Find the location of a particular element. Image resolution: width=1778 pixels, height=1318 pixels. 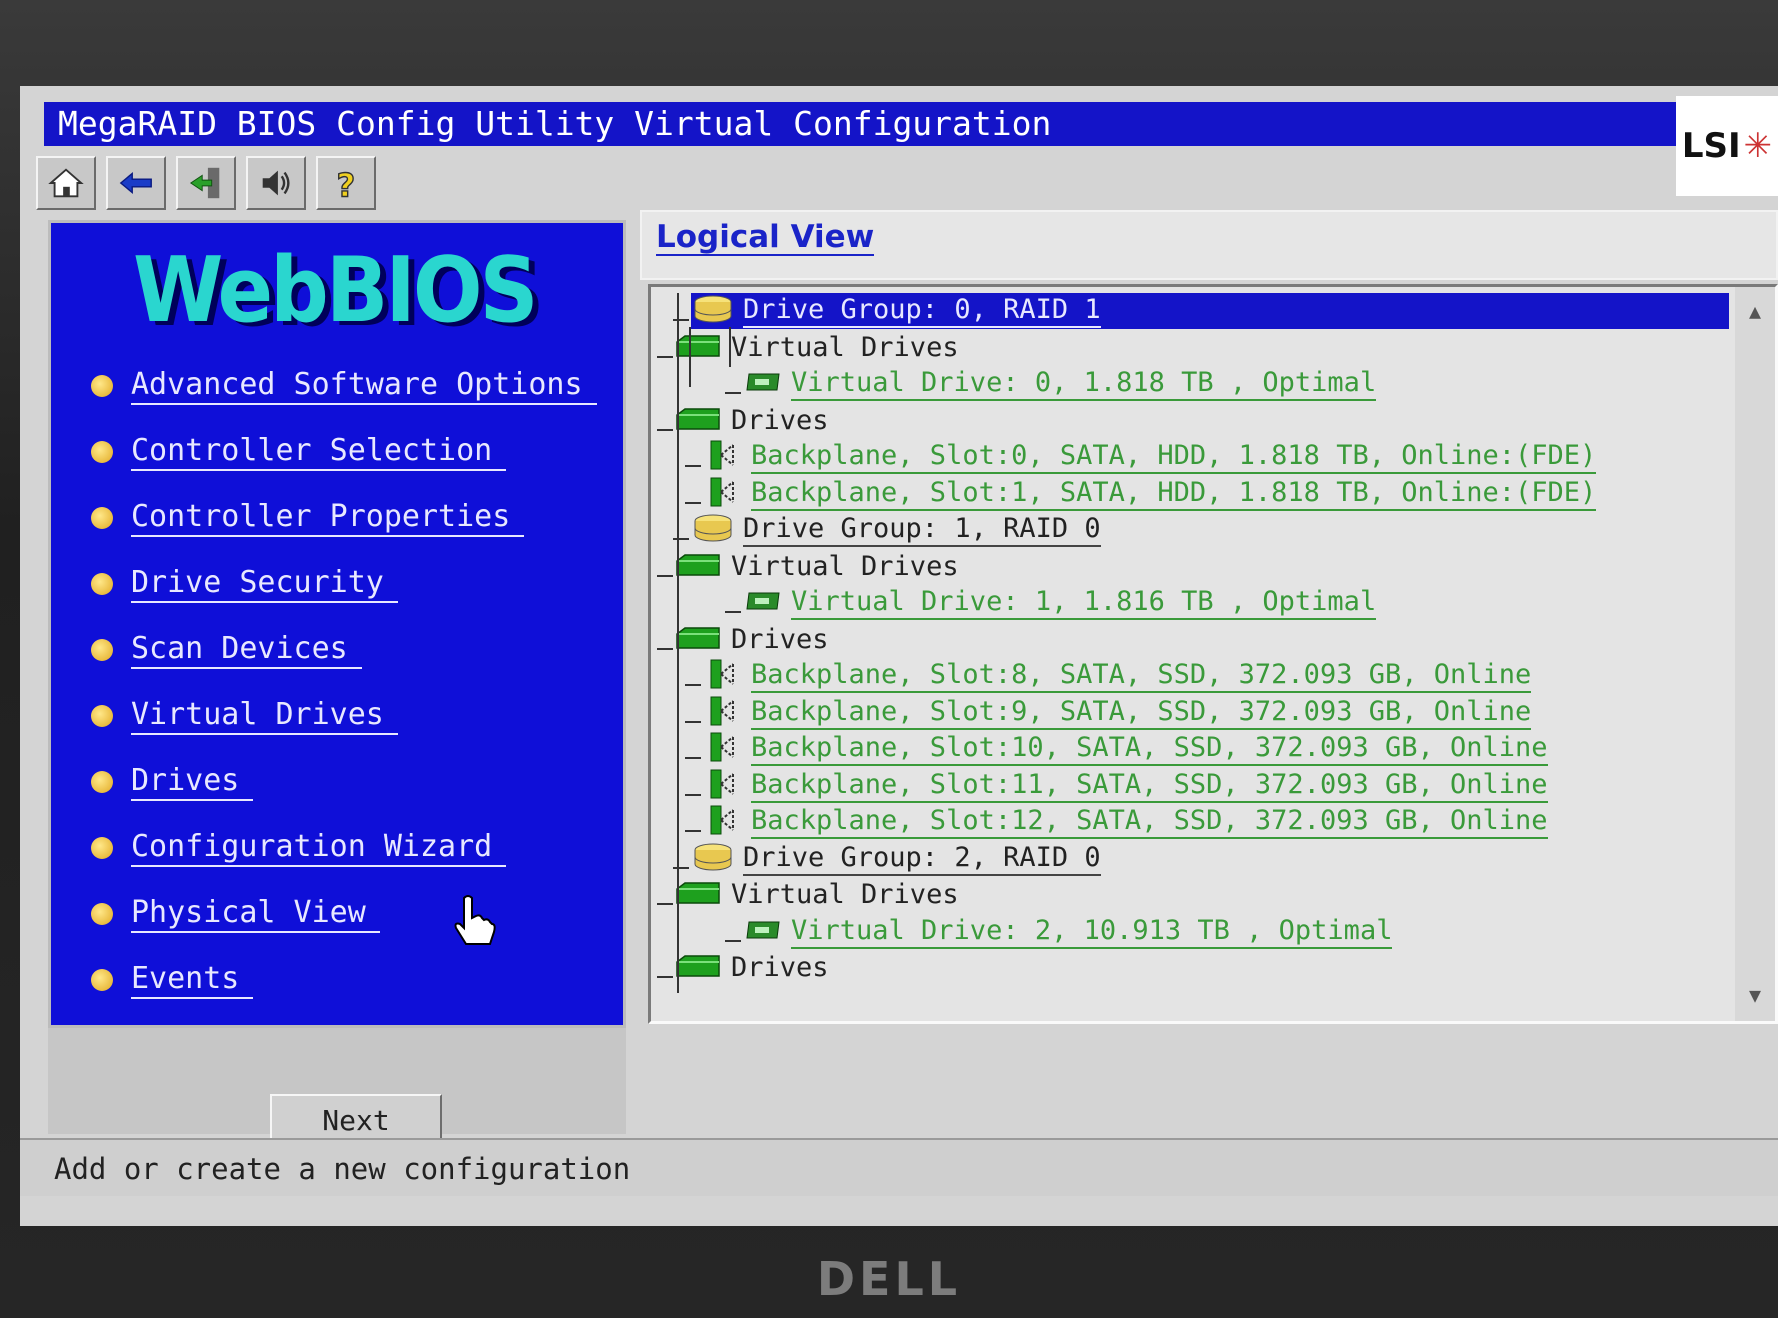

back-button is located at coordinates (136, 183).